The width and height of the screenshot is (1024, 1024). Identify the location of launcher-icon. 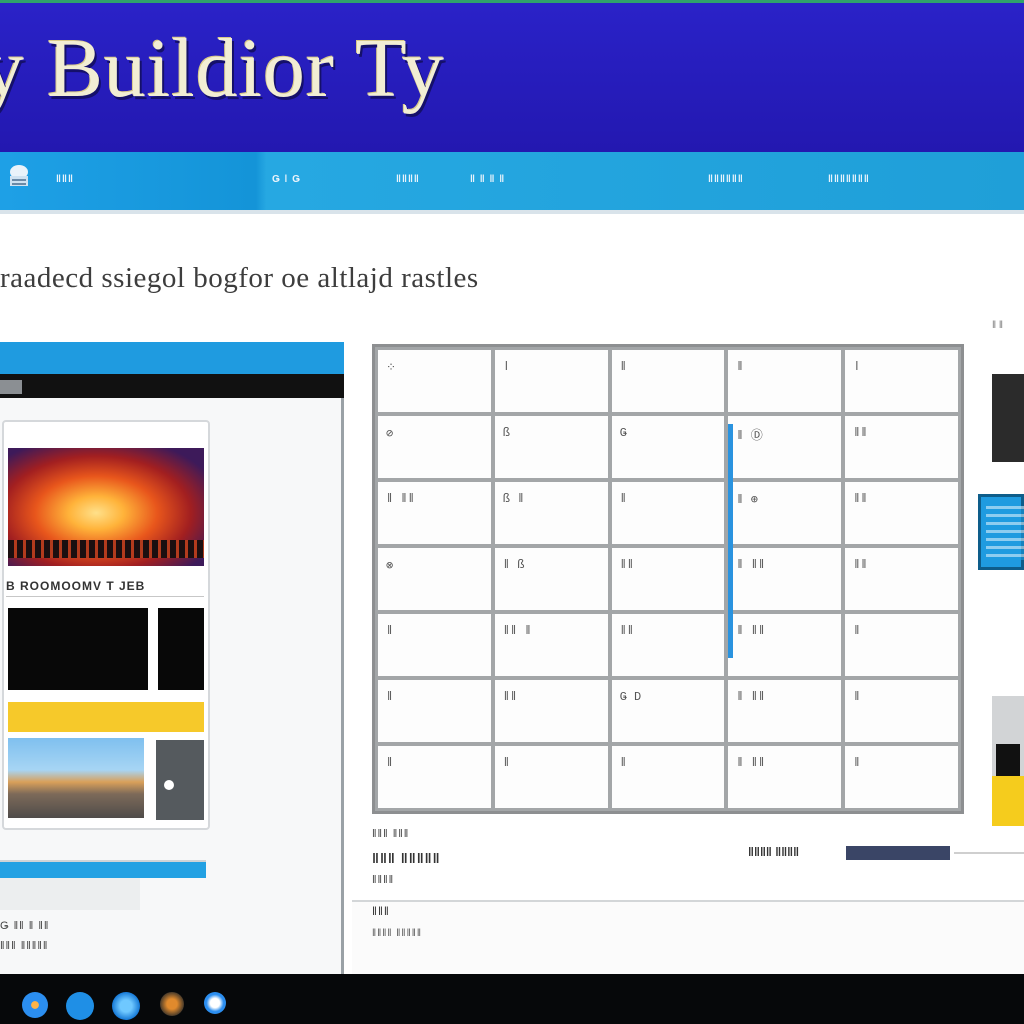
(35, 1005).